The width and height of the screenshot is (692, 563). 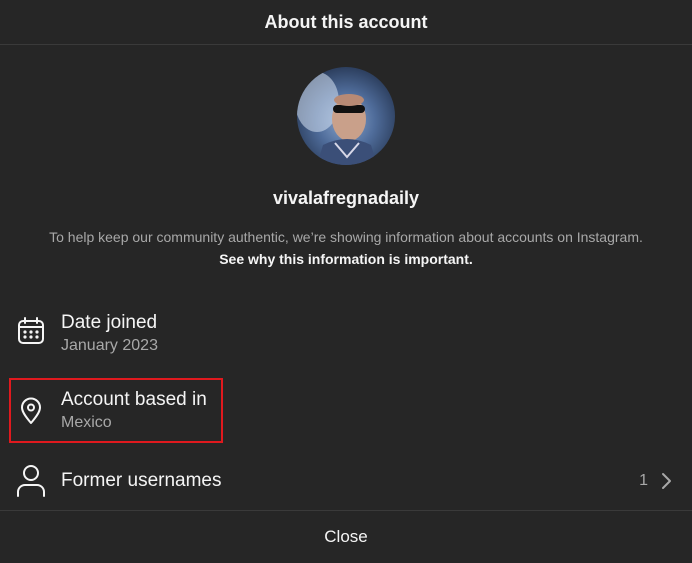 I want to click on former-usernames-row: Former usernames 1, so click(x=346, y=482).